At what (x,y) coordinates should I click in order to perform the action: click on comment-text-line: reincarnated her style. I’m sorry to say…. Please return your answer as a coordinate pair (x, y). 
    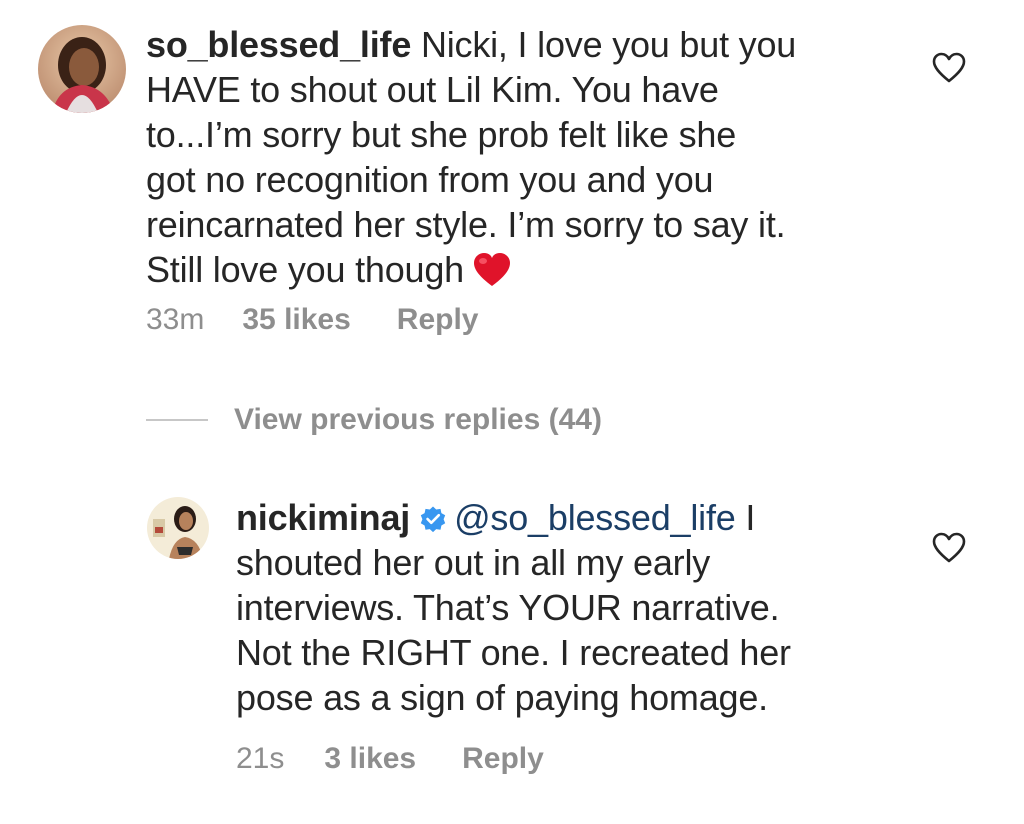
    Looking at the image, I should click on (466, 224).